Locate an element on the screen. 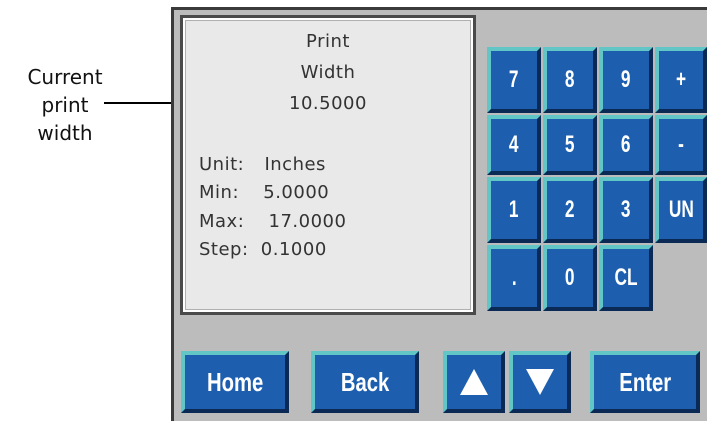 The image size is (707, 421). min-row: Min: 5.0000 is located at coordinates (264, 192).